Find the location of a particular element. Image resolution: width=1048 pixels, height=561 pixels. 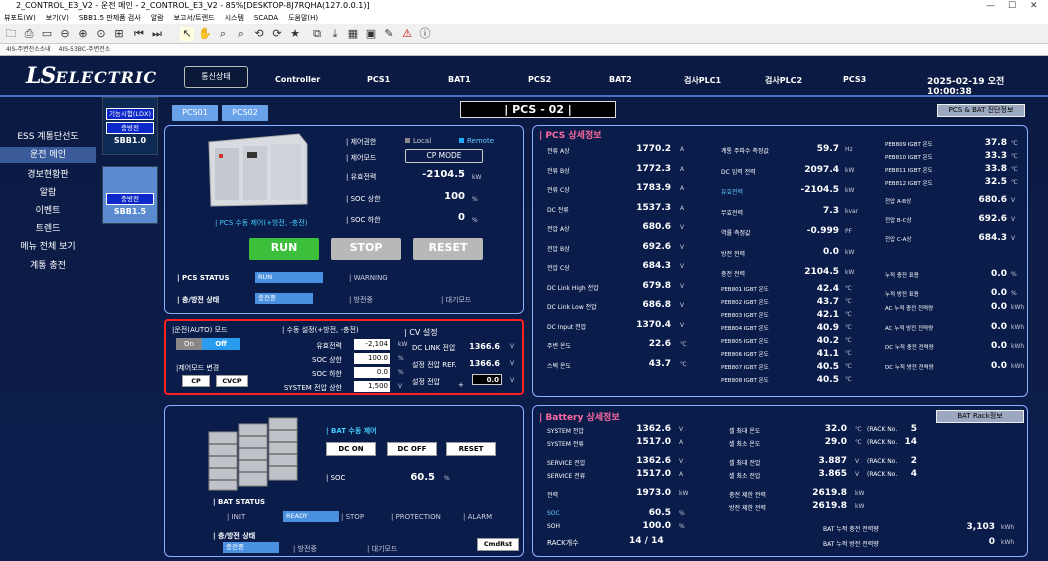

bat-detail-label: SYSTEM 전류 is located at coordinates (565, 444).